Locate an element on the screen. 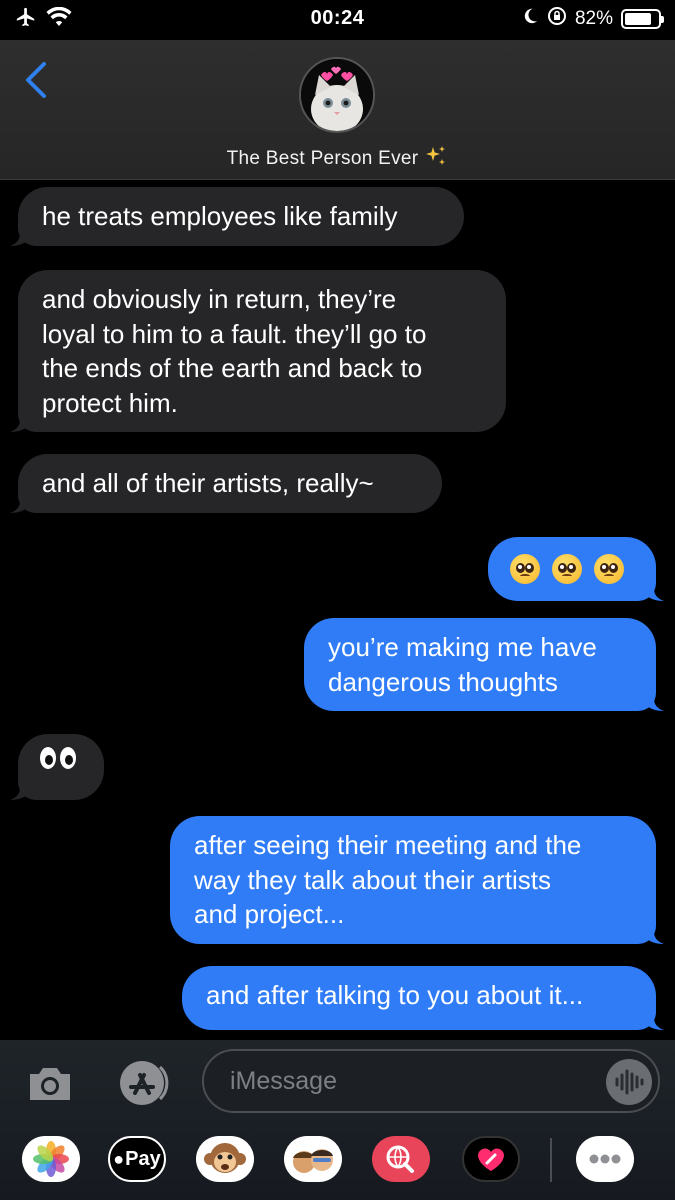  back-button is located at coordinates (38, 80).